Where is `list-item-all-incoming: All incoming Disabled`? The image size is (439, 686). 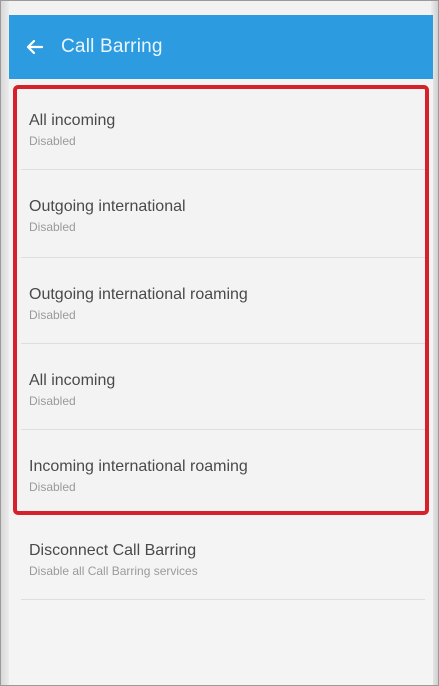 list-item-all-incoming: All incoming Disabled is located at coordinates (219, 130).